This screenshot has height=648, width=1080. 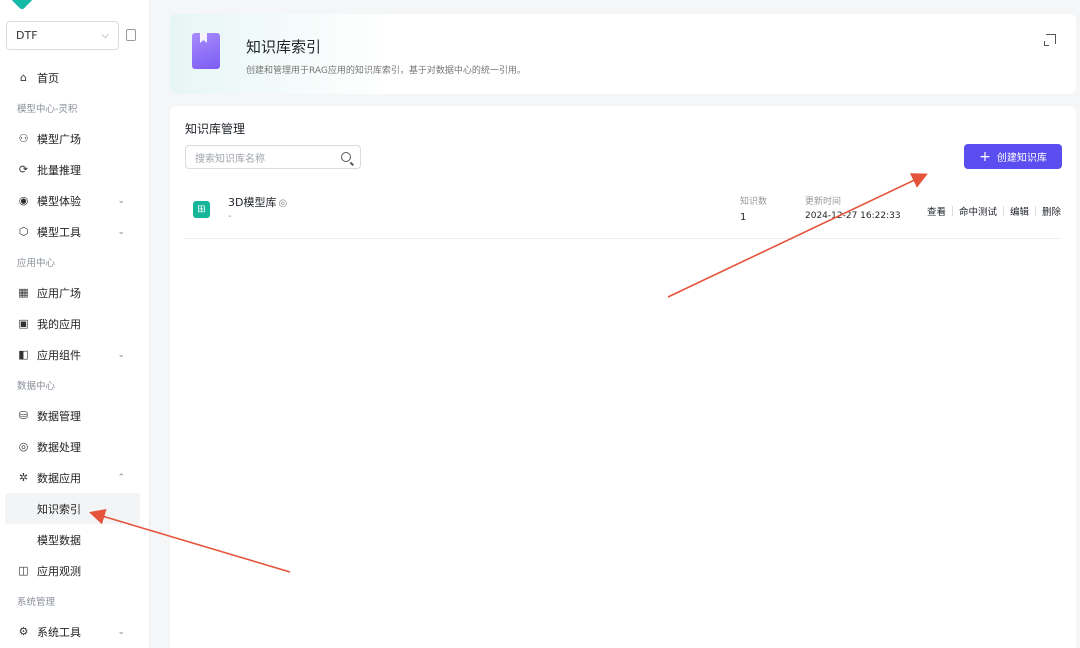 What do you see at coordinates (346, 157) in the screenshot?
I see `search-icon` at bounding box center [346, 157].